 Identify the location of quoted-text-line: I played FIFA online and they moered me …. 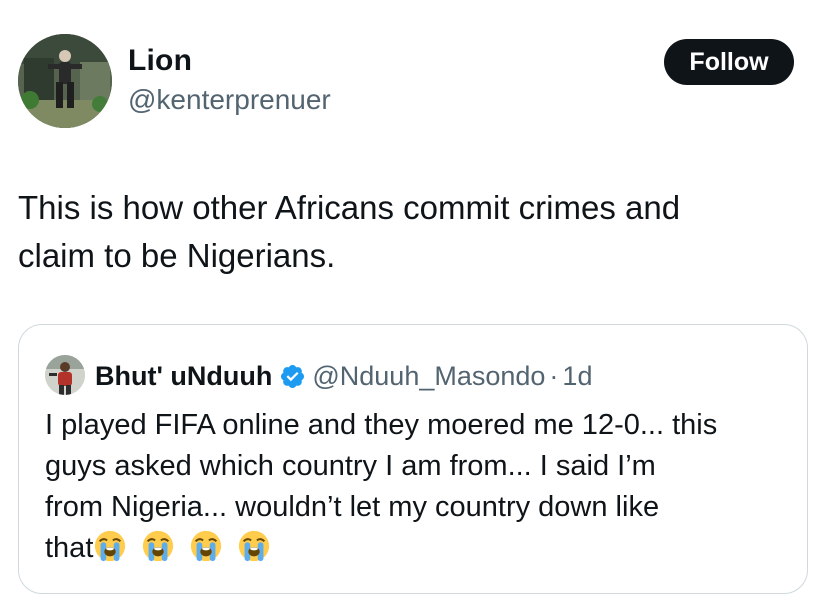
(381, 425).